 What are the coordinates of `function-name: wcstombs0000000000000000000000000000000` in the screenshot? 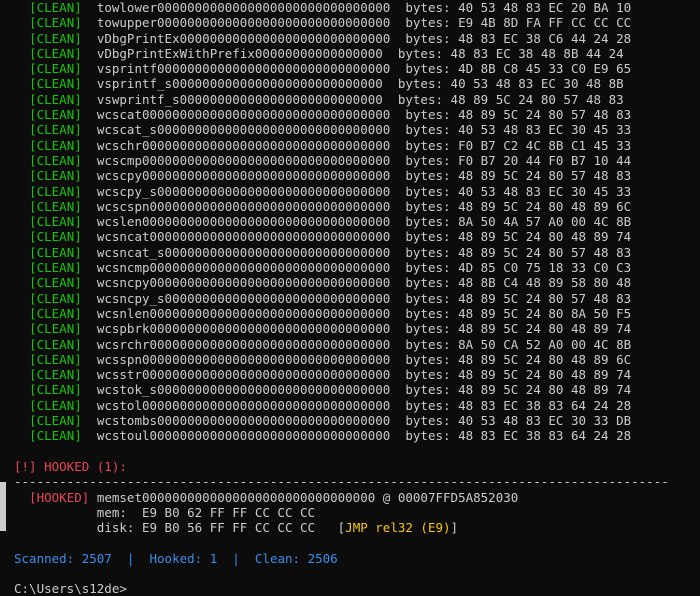 It's located at (243, 421).